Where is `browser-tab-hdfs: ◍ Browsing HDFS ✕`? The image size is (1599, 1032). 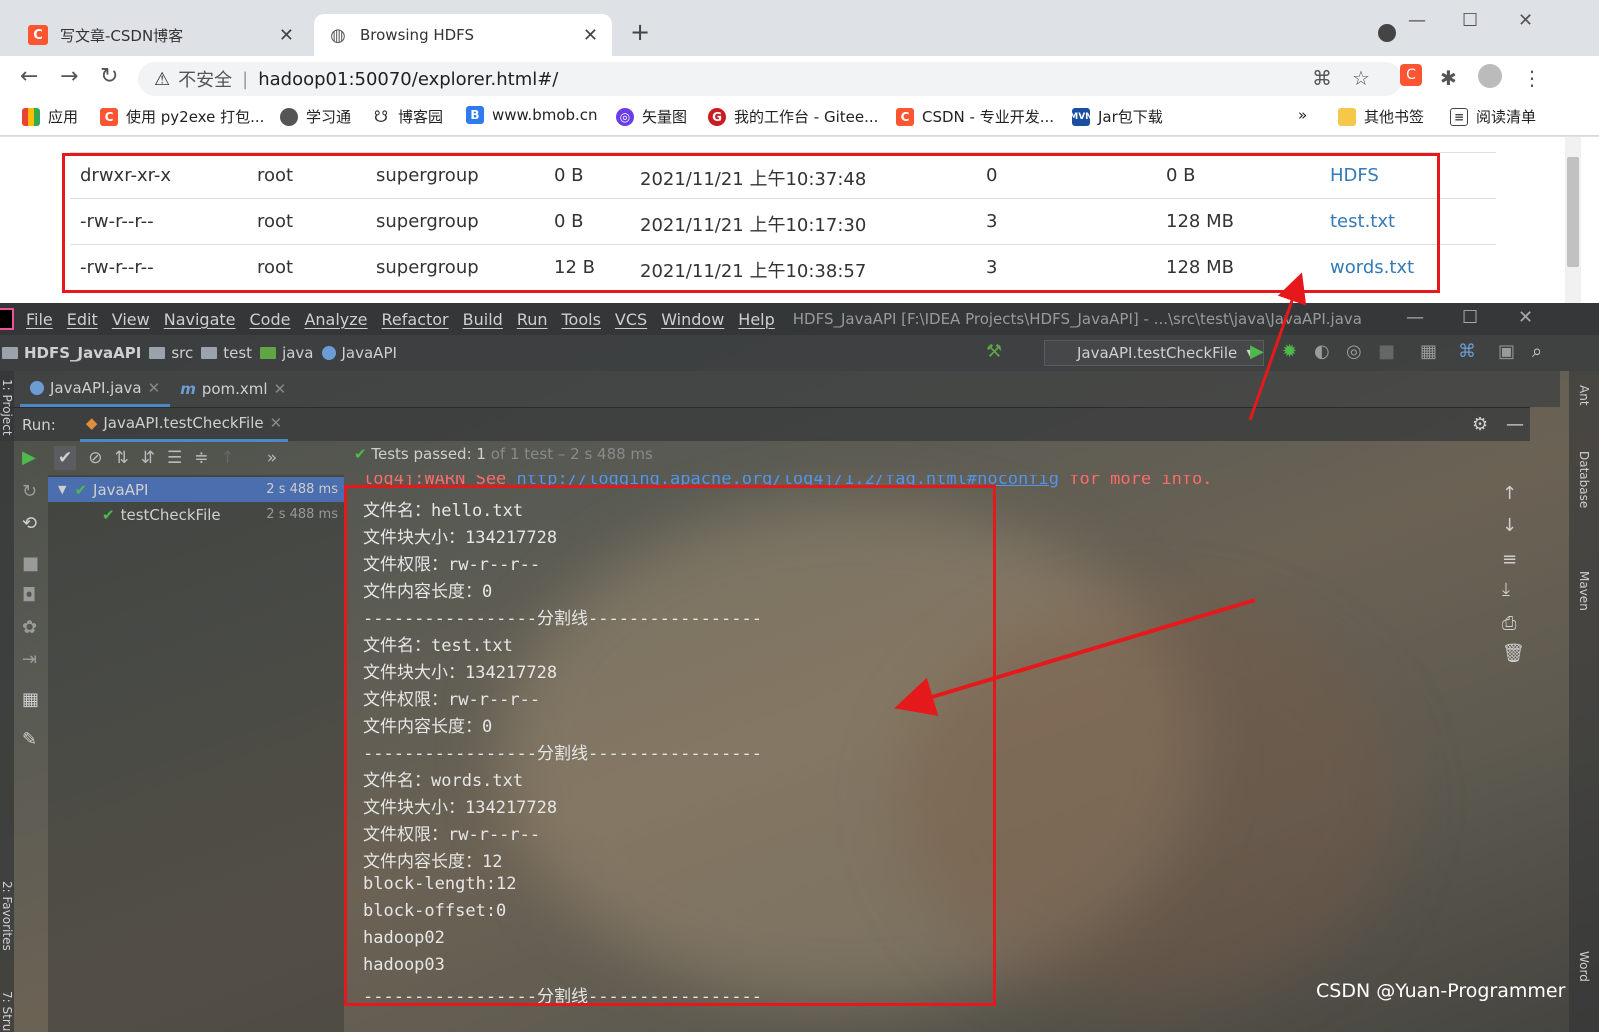 browser-tab-hdfs: ◍ Browsing HDFS ✕ is located at coordinates (463, 35).